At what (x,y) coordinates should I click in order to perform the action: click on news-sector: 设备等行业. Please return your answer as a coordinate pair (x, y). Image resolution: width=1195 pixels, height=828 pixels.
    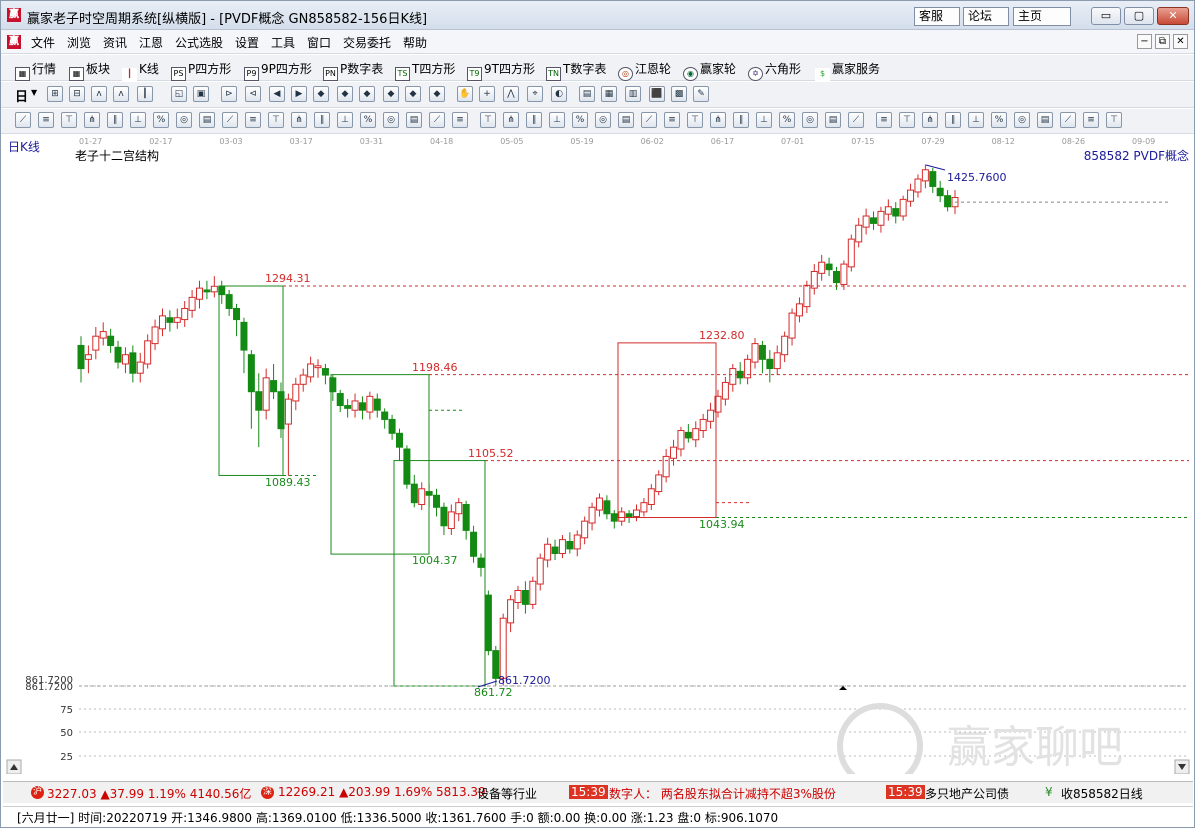
    Looking at the image, I should click on (507, 793).